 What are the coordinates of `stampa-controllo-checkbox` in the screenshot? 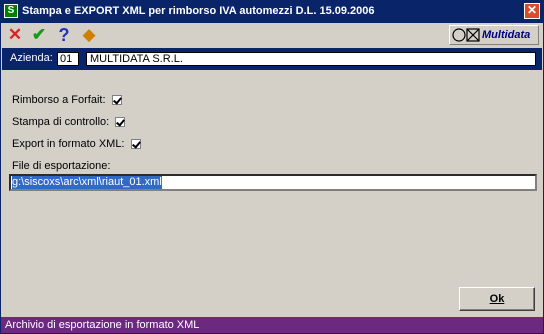 It's located at (120, 122).